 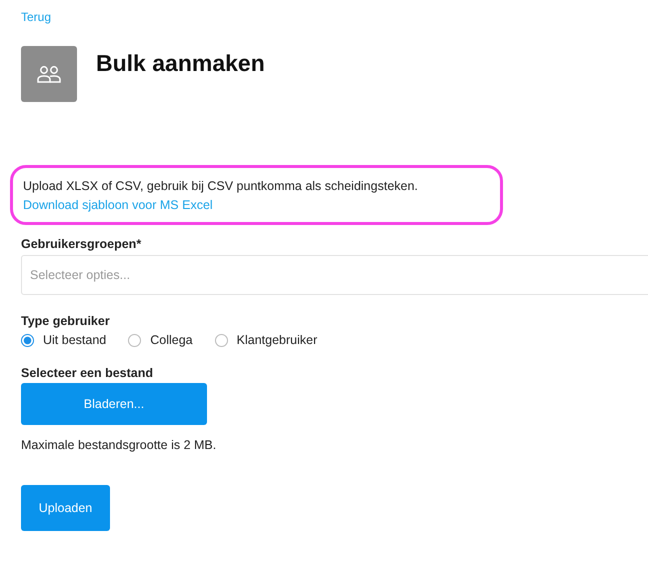 I want to click on field-label: Type gebruiker, so click(x=66, y=321).